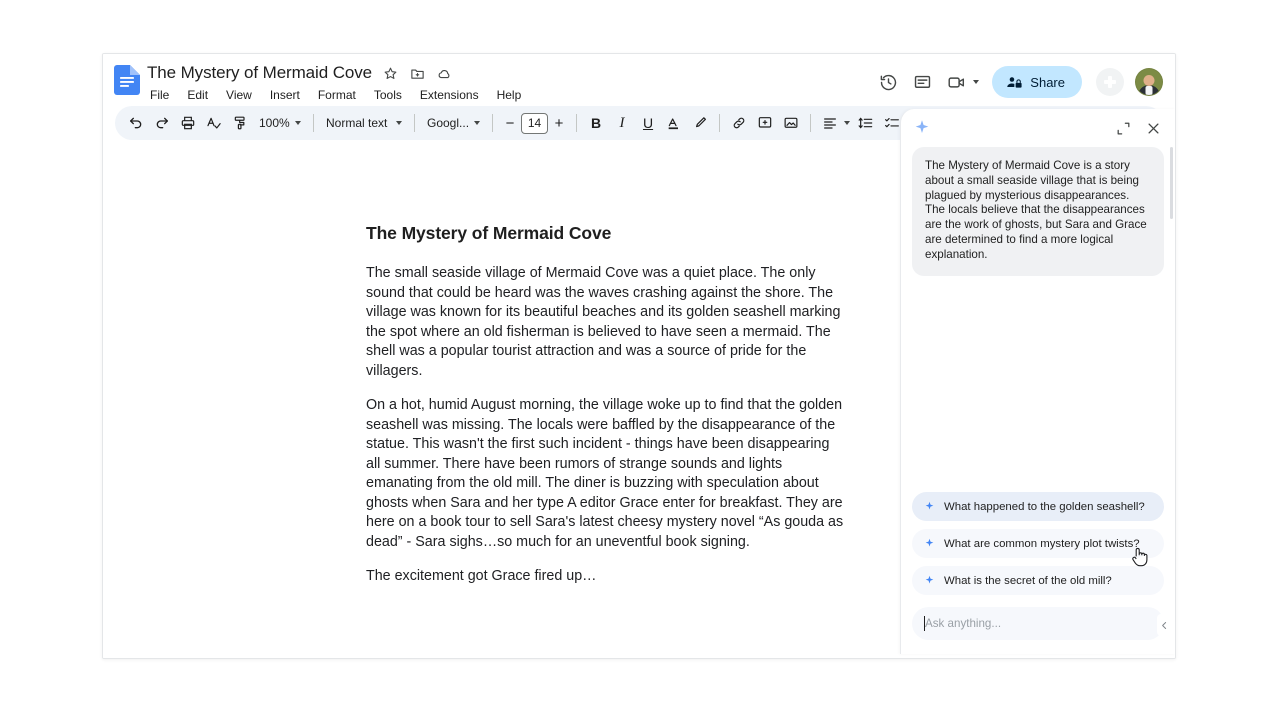  Describe the element at coordinates (127, 80) in the screenshot. I see `google-docs-file-icon` at that location.